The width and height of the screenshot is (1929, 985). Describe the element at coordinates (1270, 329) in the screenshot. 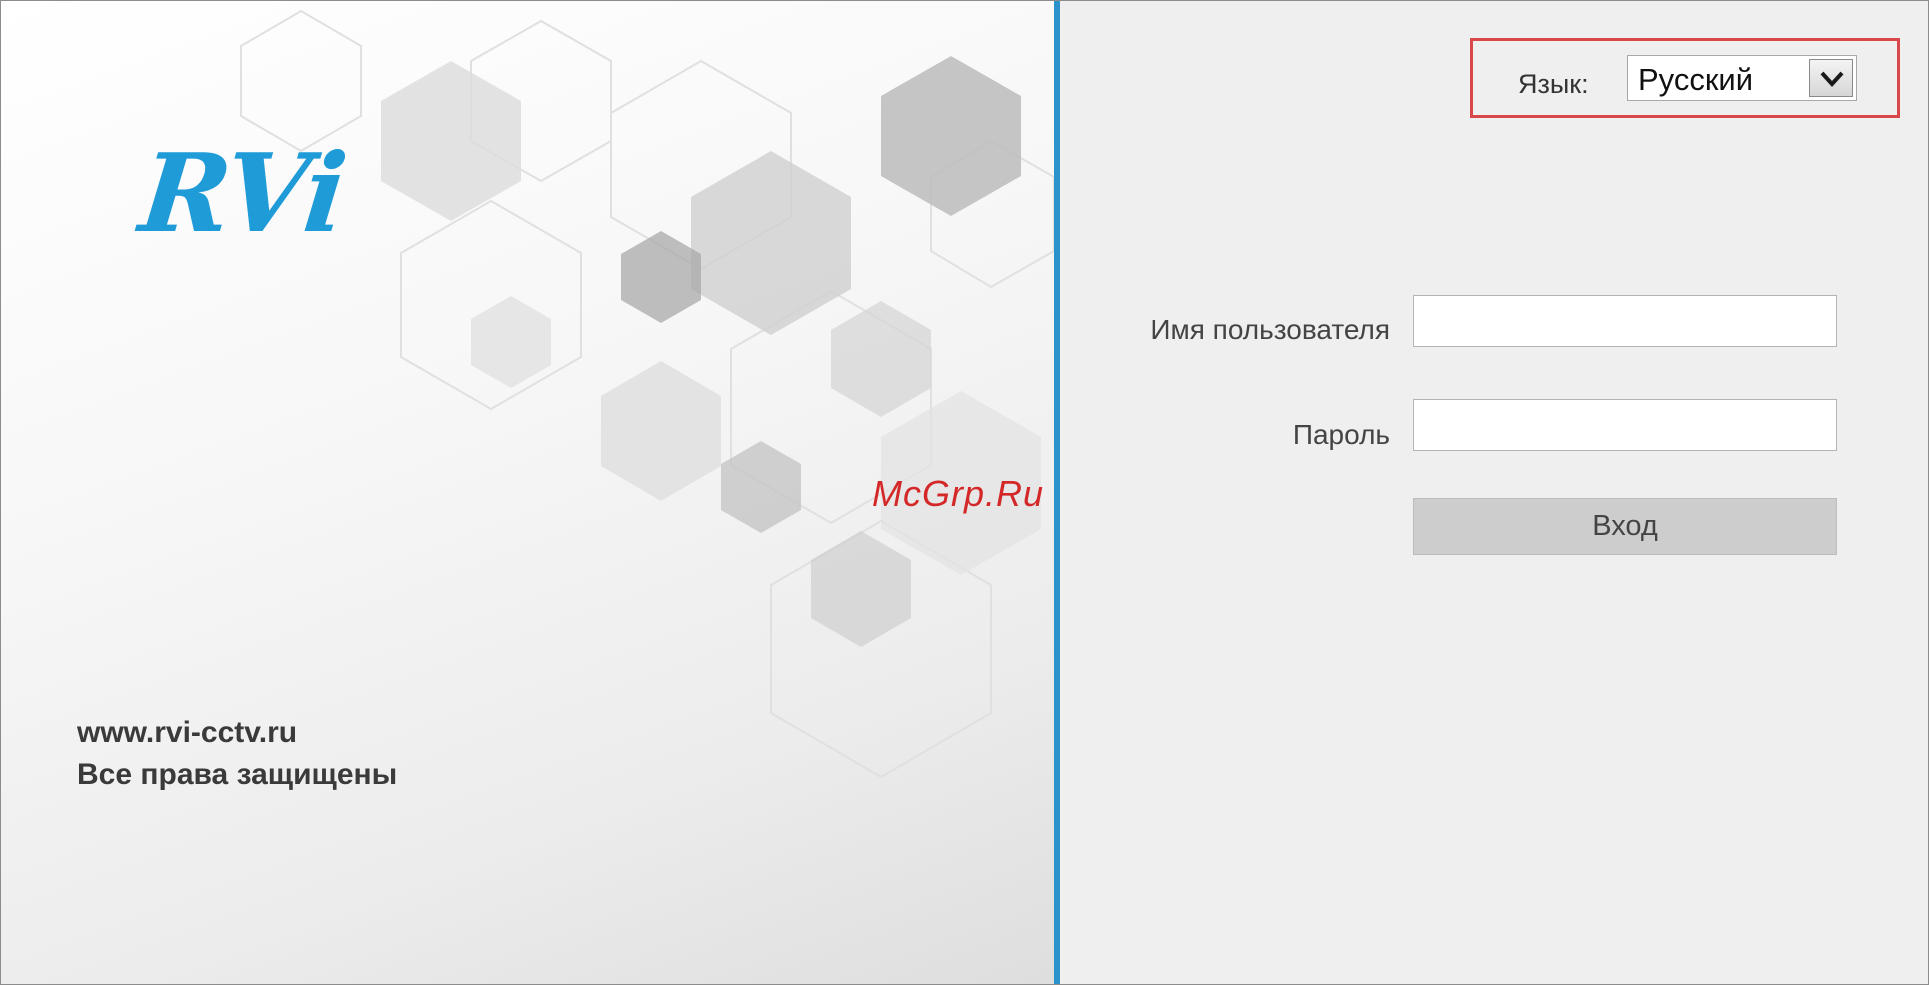

I see `username-label: Имя пользователя` at that location.